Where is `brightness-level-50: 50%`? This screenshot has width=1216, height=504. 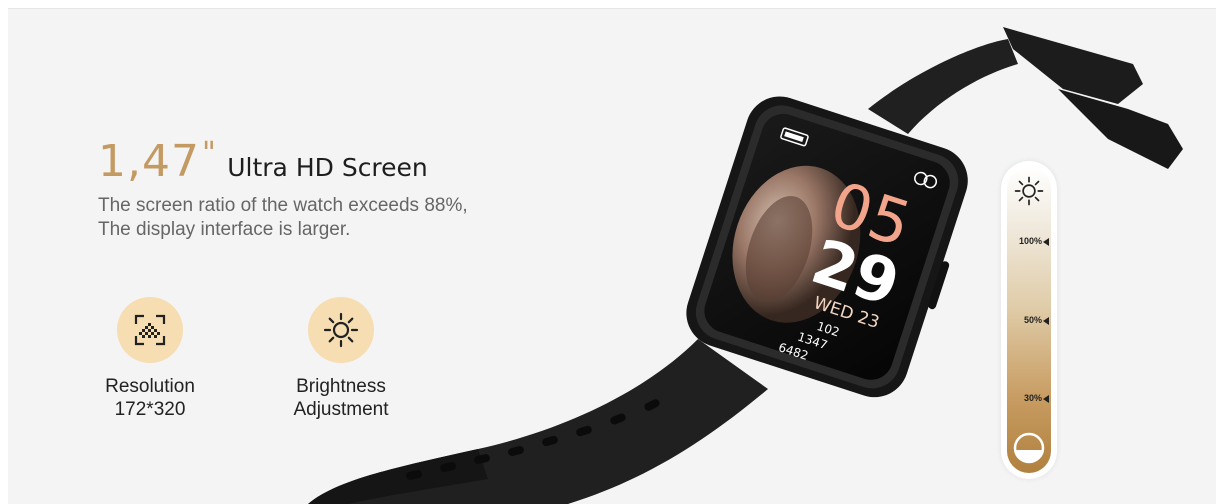 brightness-level-50: 50% is located at coordinates (1036, 320).